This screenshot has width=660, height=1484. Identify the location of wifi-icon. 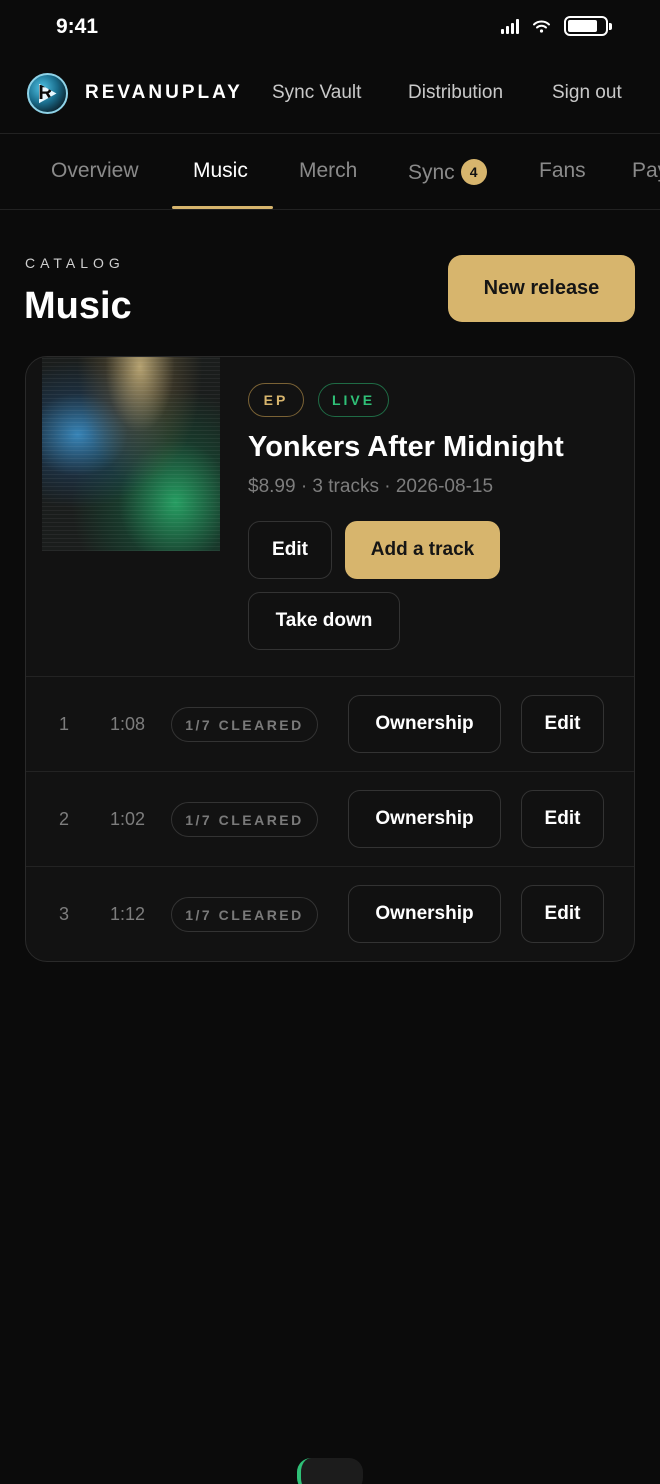
(541, 26).